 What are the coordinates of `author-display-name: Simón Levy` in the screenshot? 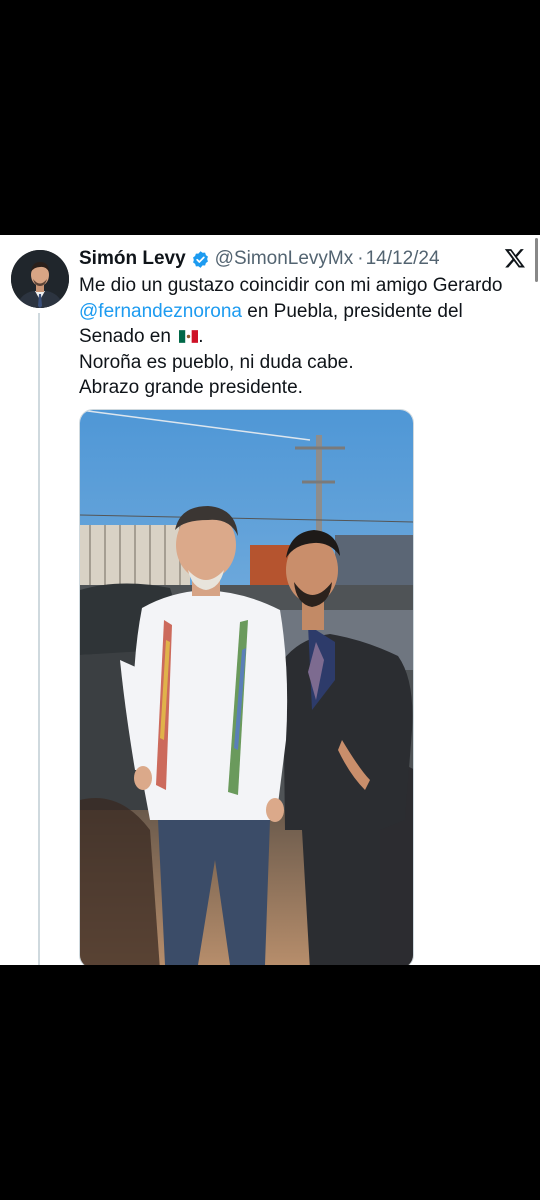 It's located at (132, 259).